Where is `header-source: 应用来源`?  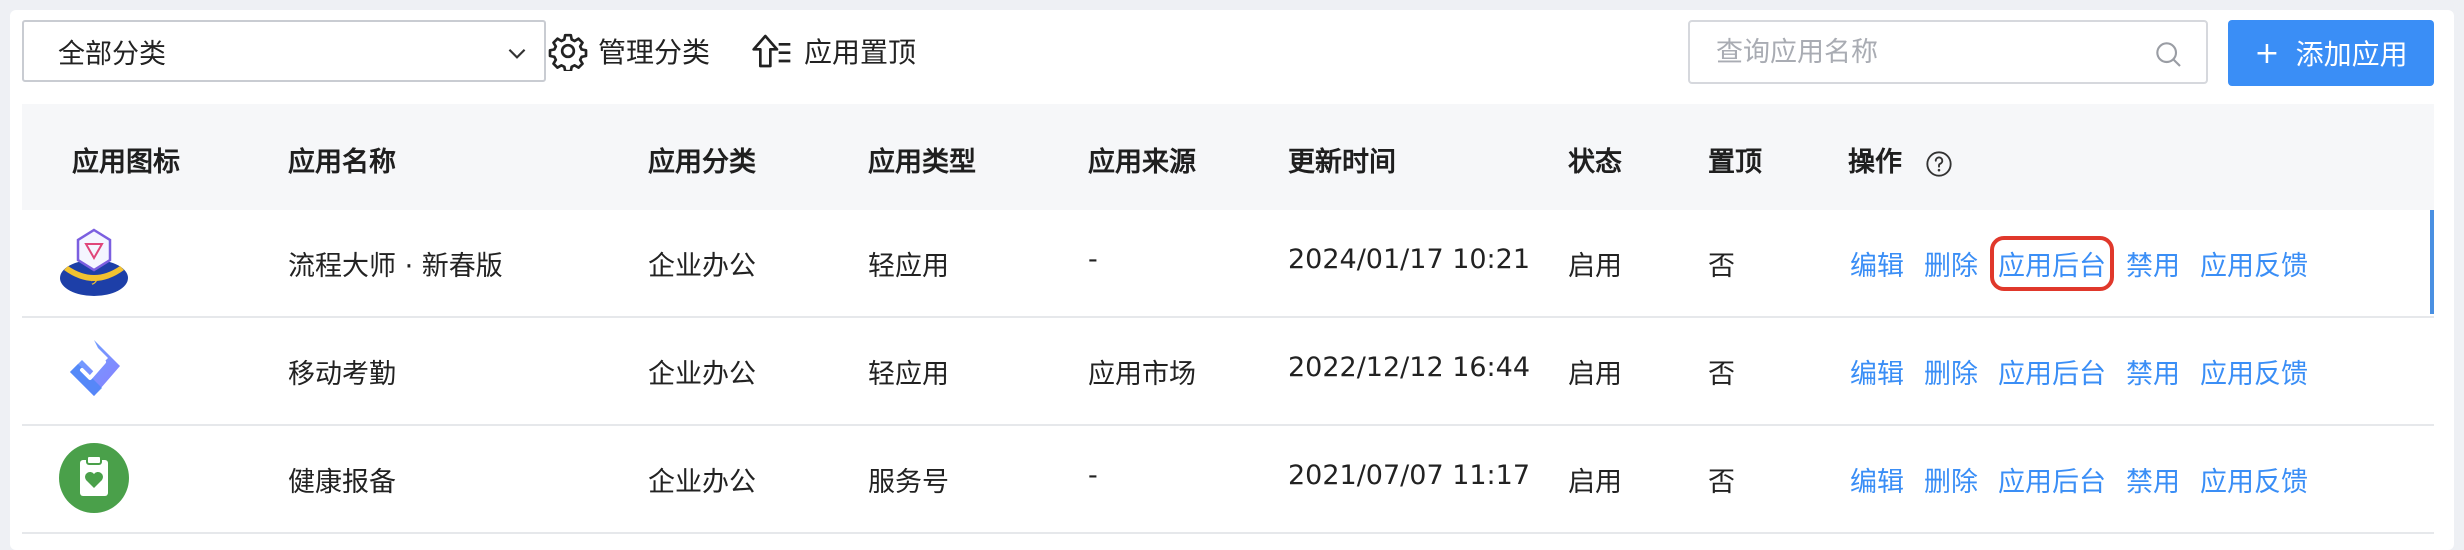 header-source: 应用来源 is located at coordinates (1142, 162).